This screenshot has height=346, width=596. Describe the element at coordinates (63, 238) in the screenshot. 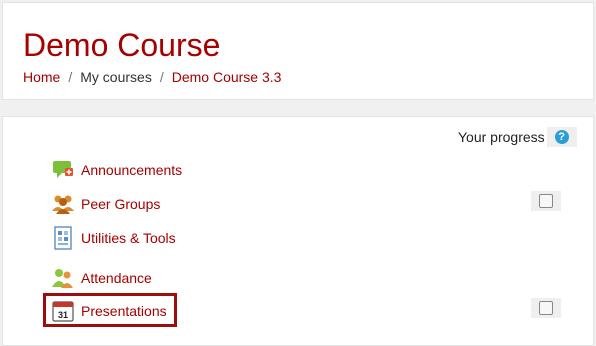

I see `page-icon` at that location.